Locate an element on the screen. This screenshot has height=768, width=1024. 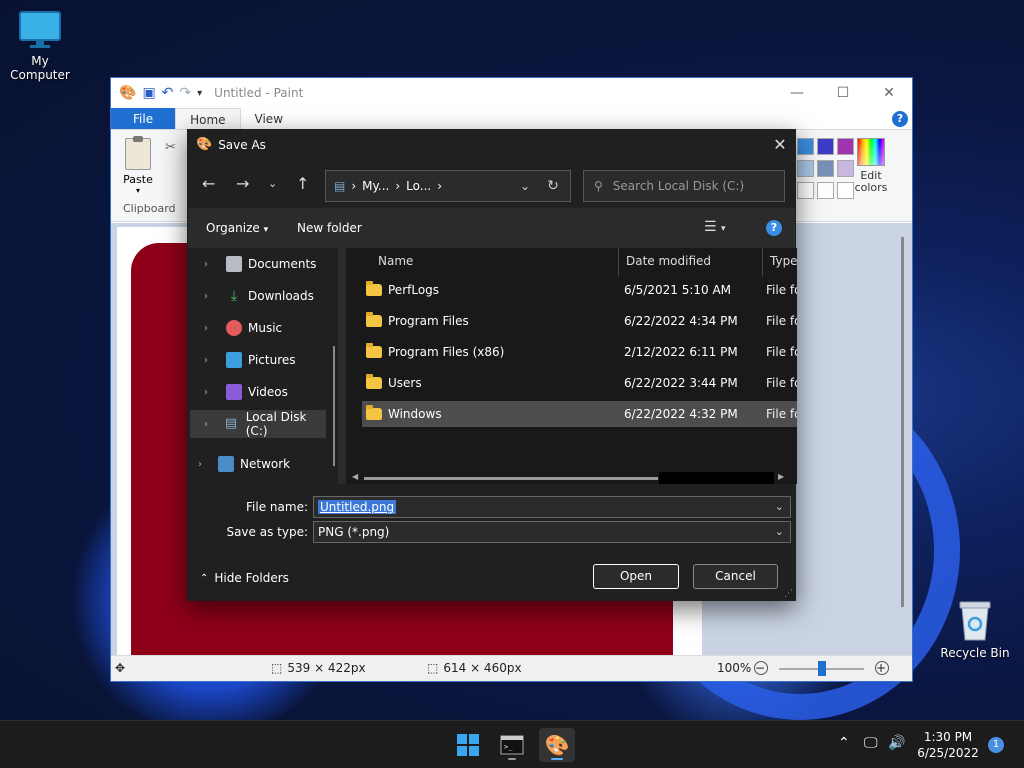
nav-item-downloads: › ⤓ Downloads is located at coordinates (263, 296).